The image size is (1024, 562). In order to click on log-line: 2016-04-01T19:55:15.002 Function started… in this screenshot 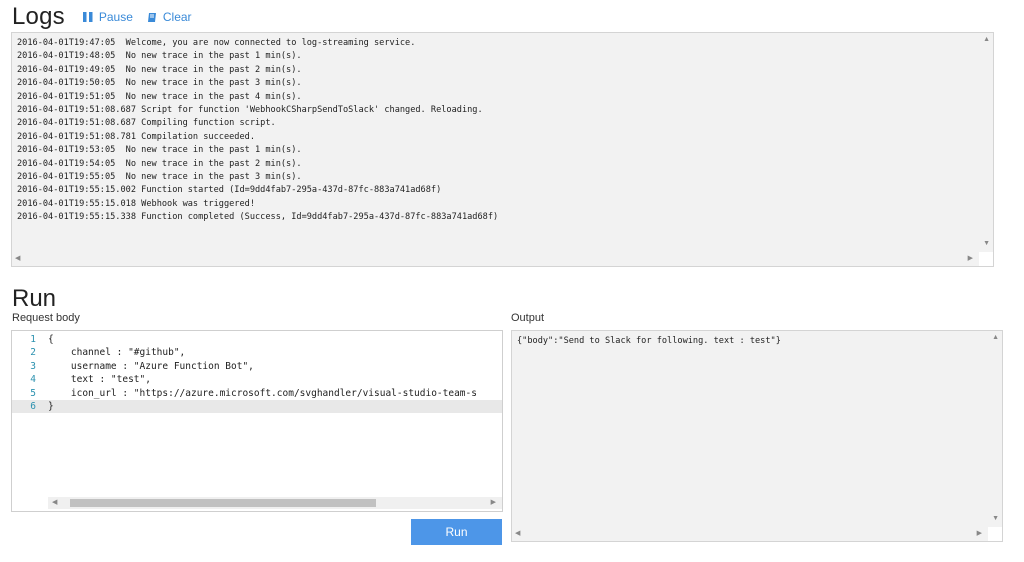, I will do `click(229, 190)`.